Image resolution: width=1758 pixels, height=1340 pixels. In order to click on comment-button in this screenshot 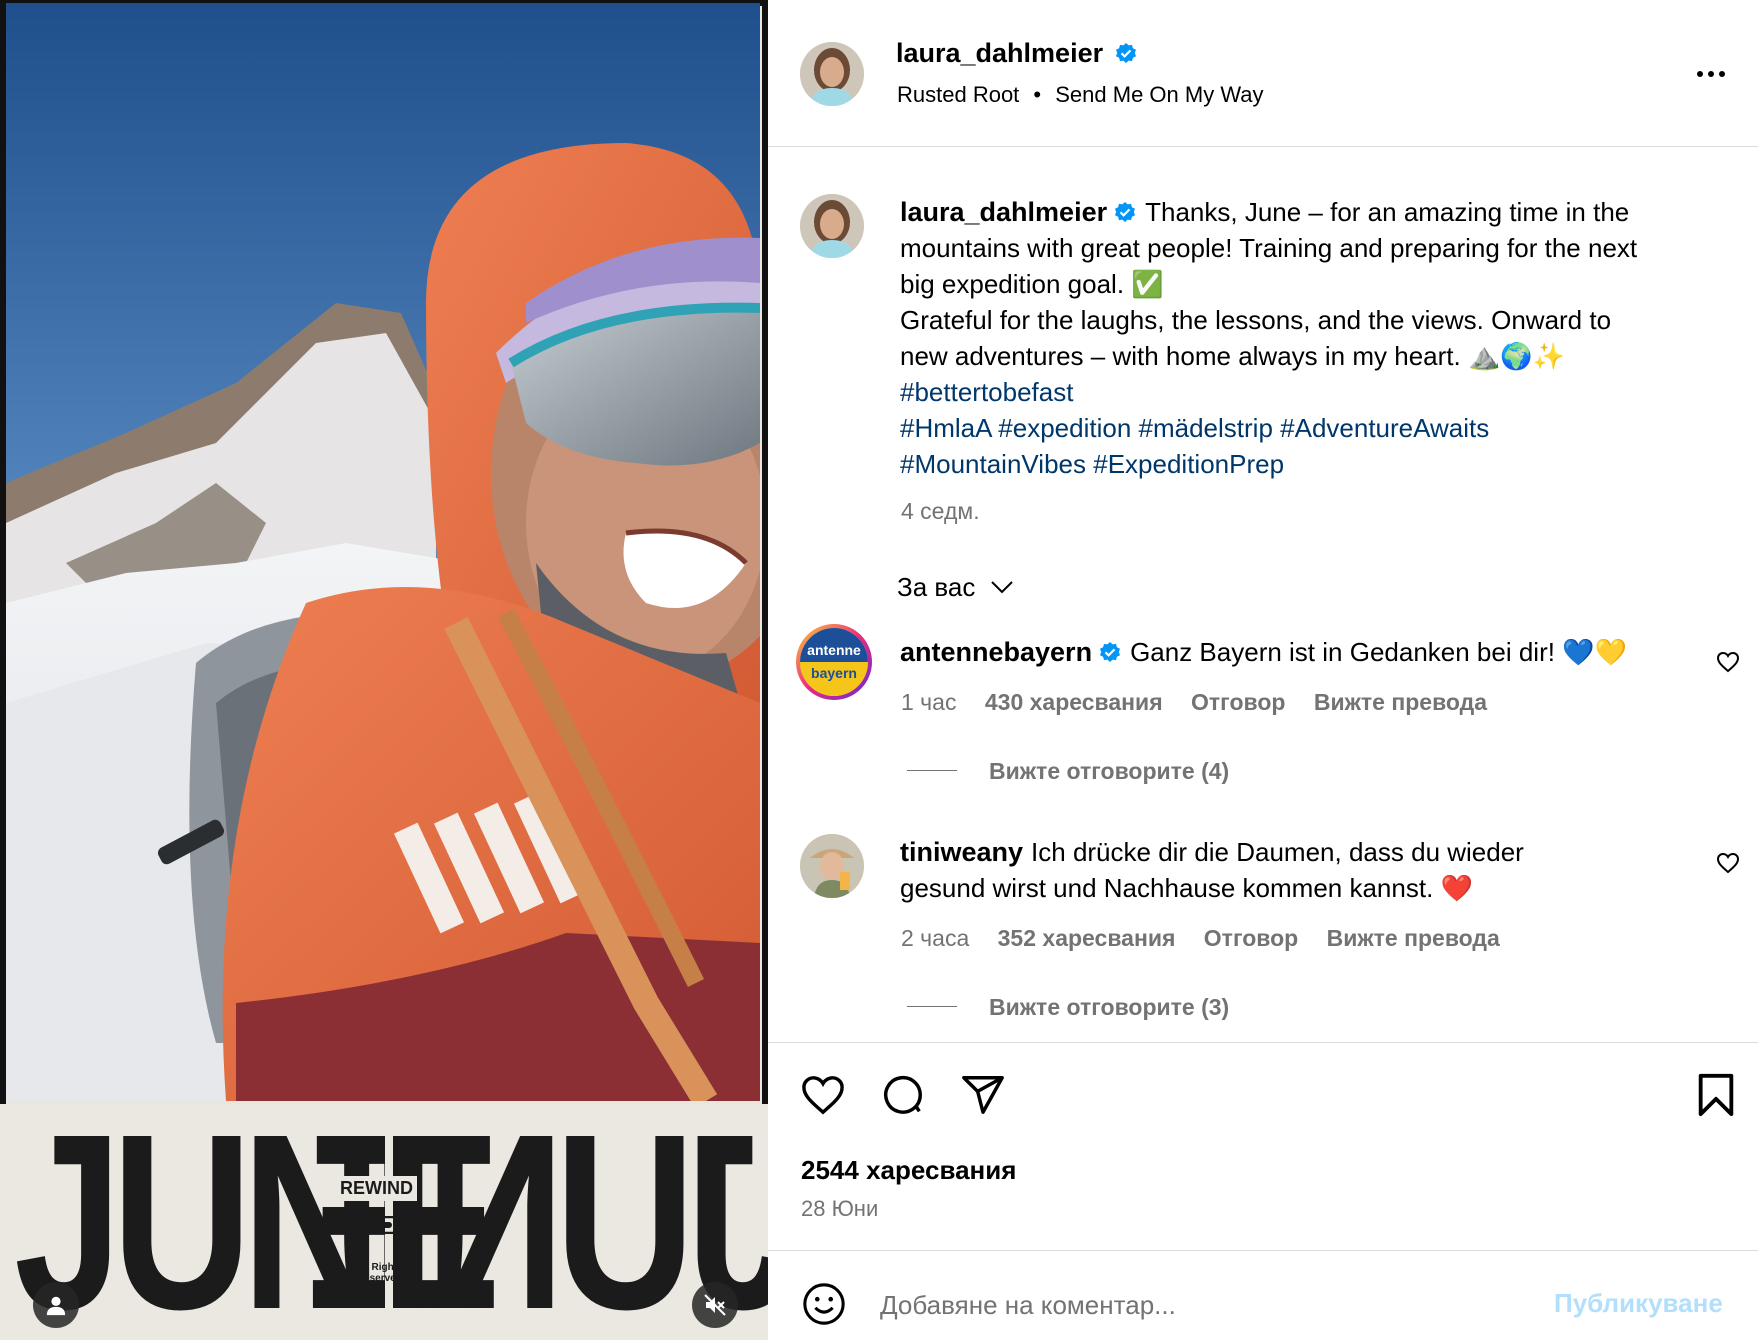, I will do `click(903, 1097)`.